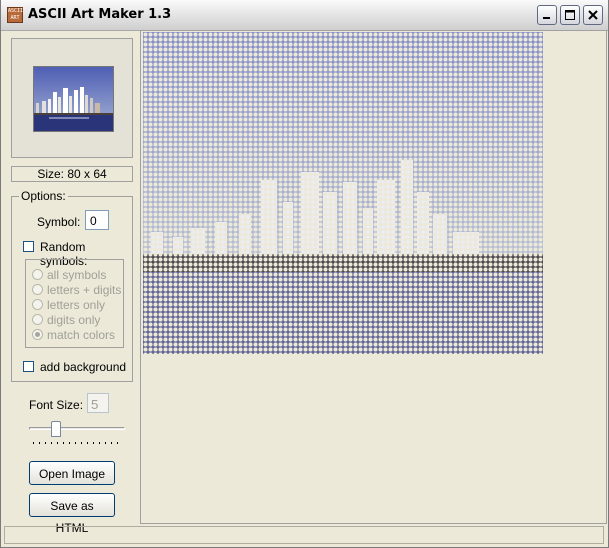  I want to click on slider-ticks, so click(75, 443).